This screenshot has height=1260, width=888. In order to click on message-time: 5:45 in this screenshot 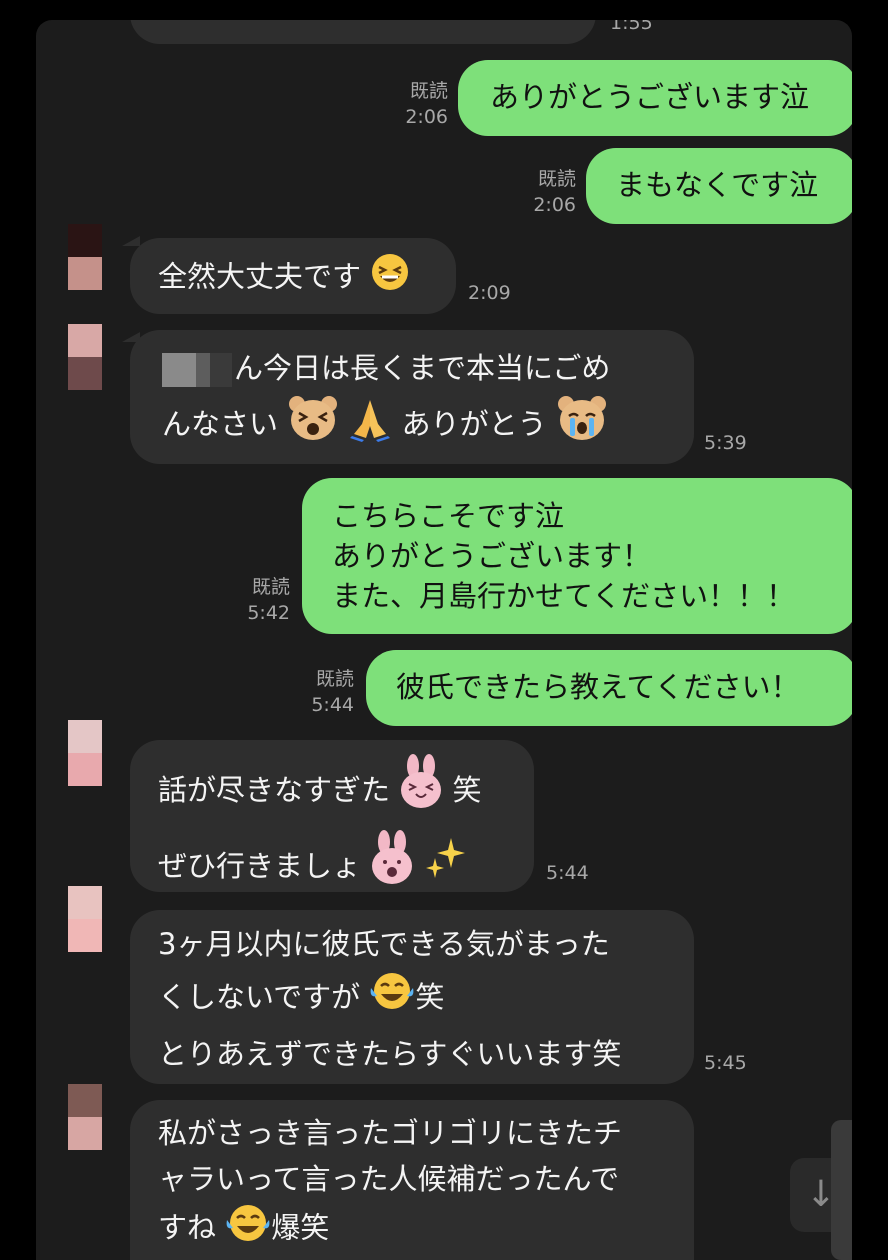, I will do `click(725, 1063)`.